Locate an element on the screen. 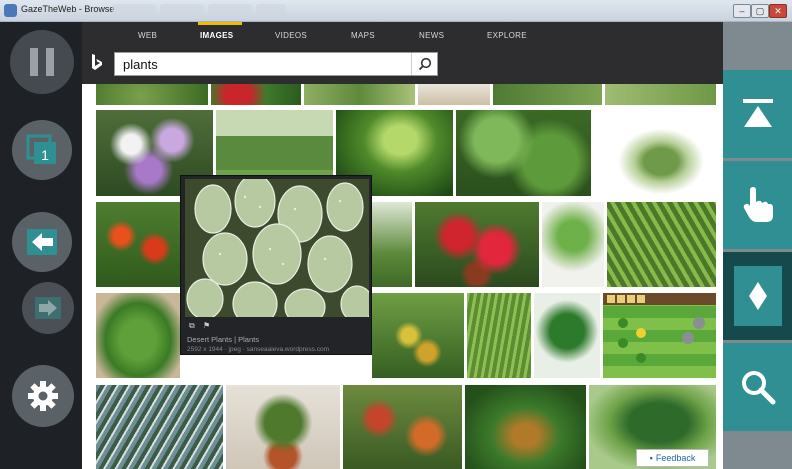 The image size is (792, 469). pause-icon is located at coordinates (42, 62).